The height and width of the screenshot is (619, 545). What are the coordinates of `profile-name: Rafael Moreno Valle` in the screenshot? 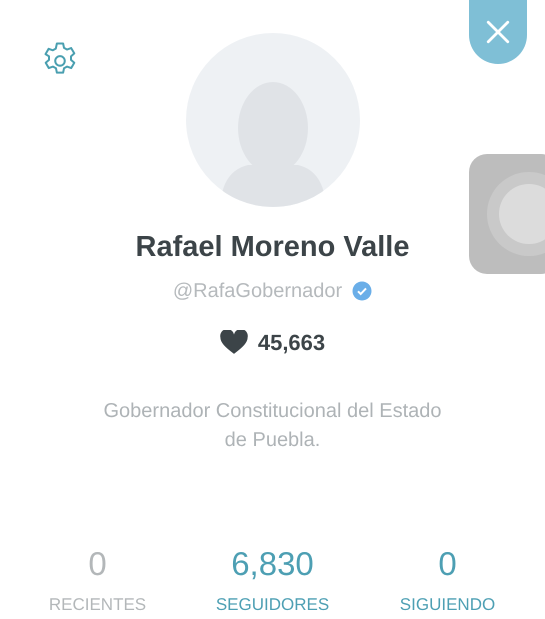 It's located at (273, 247).